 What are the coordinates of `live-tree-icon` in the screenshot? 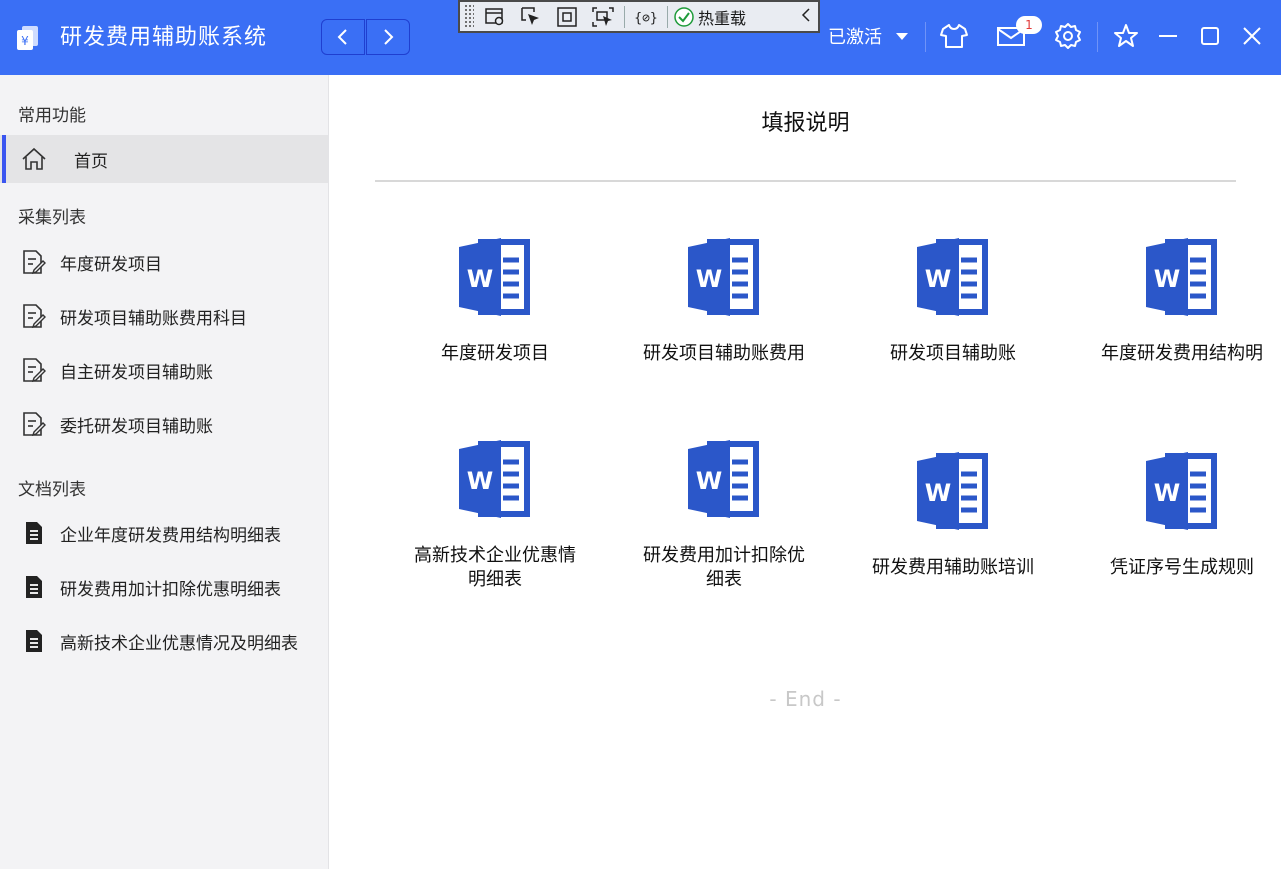 It's located at (494, 16).